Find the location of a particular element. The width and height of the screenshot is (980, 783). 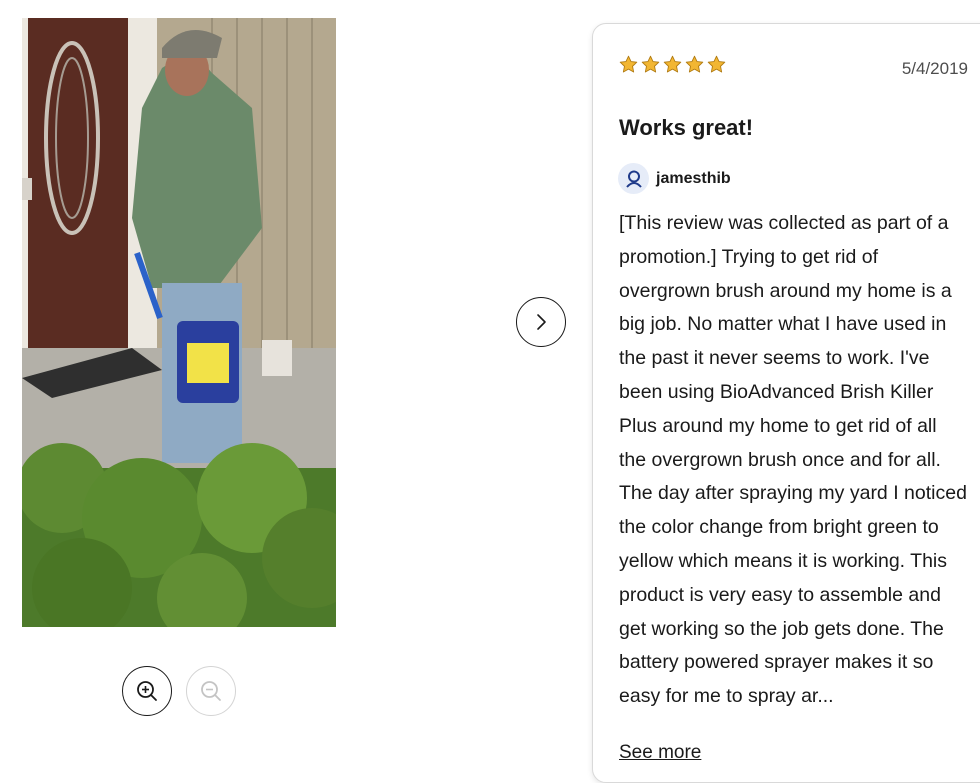

zoom-in-button is located at coordinates (147, 691).